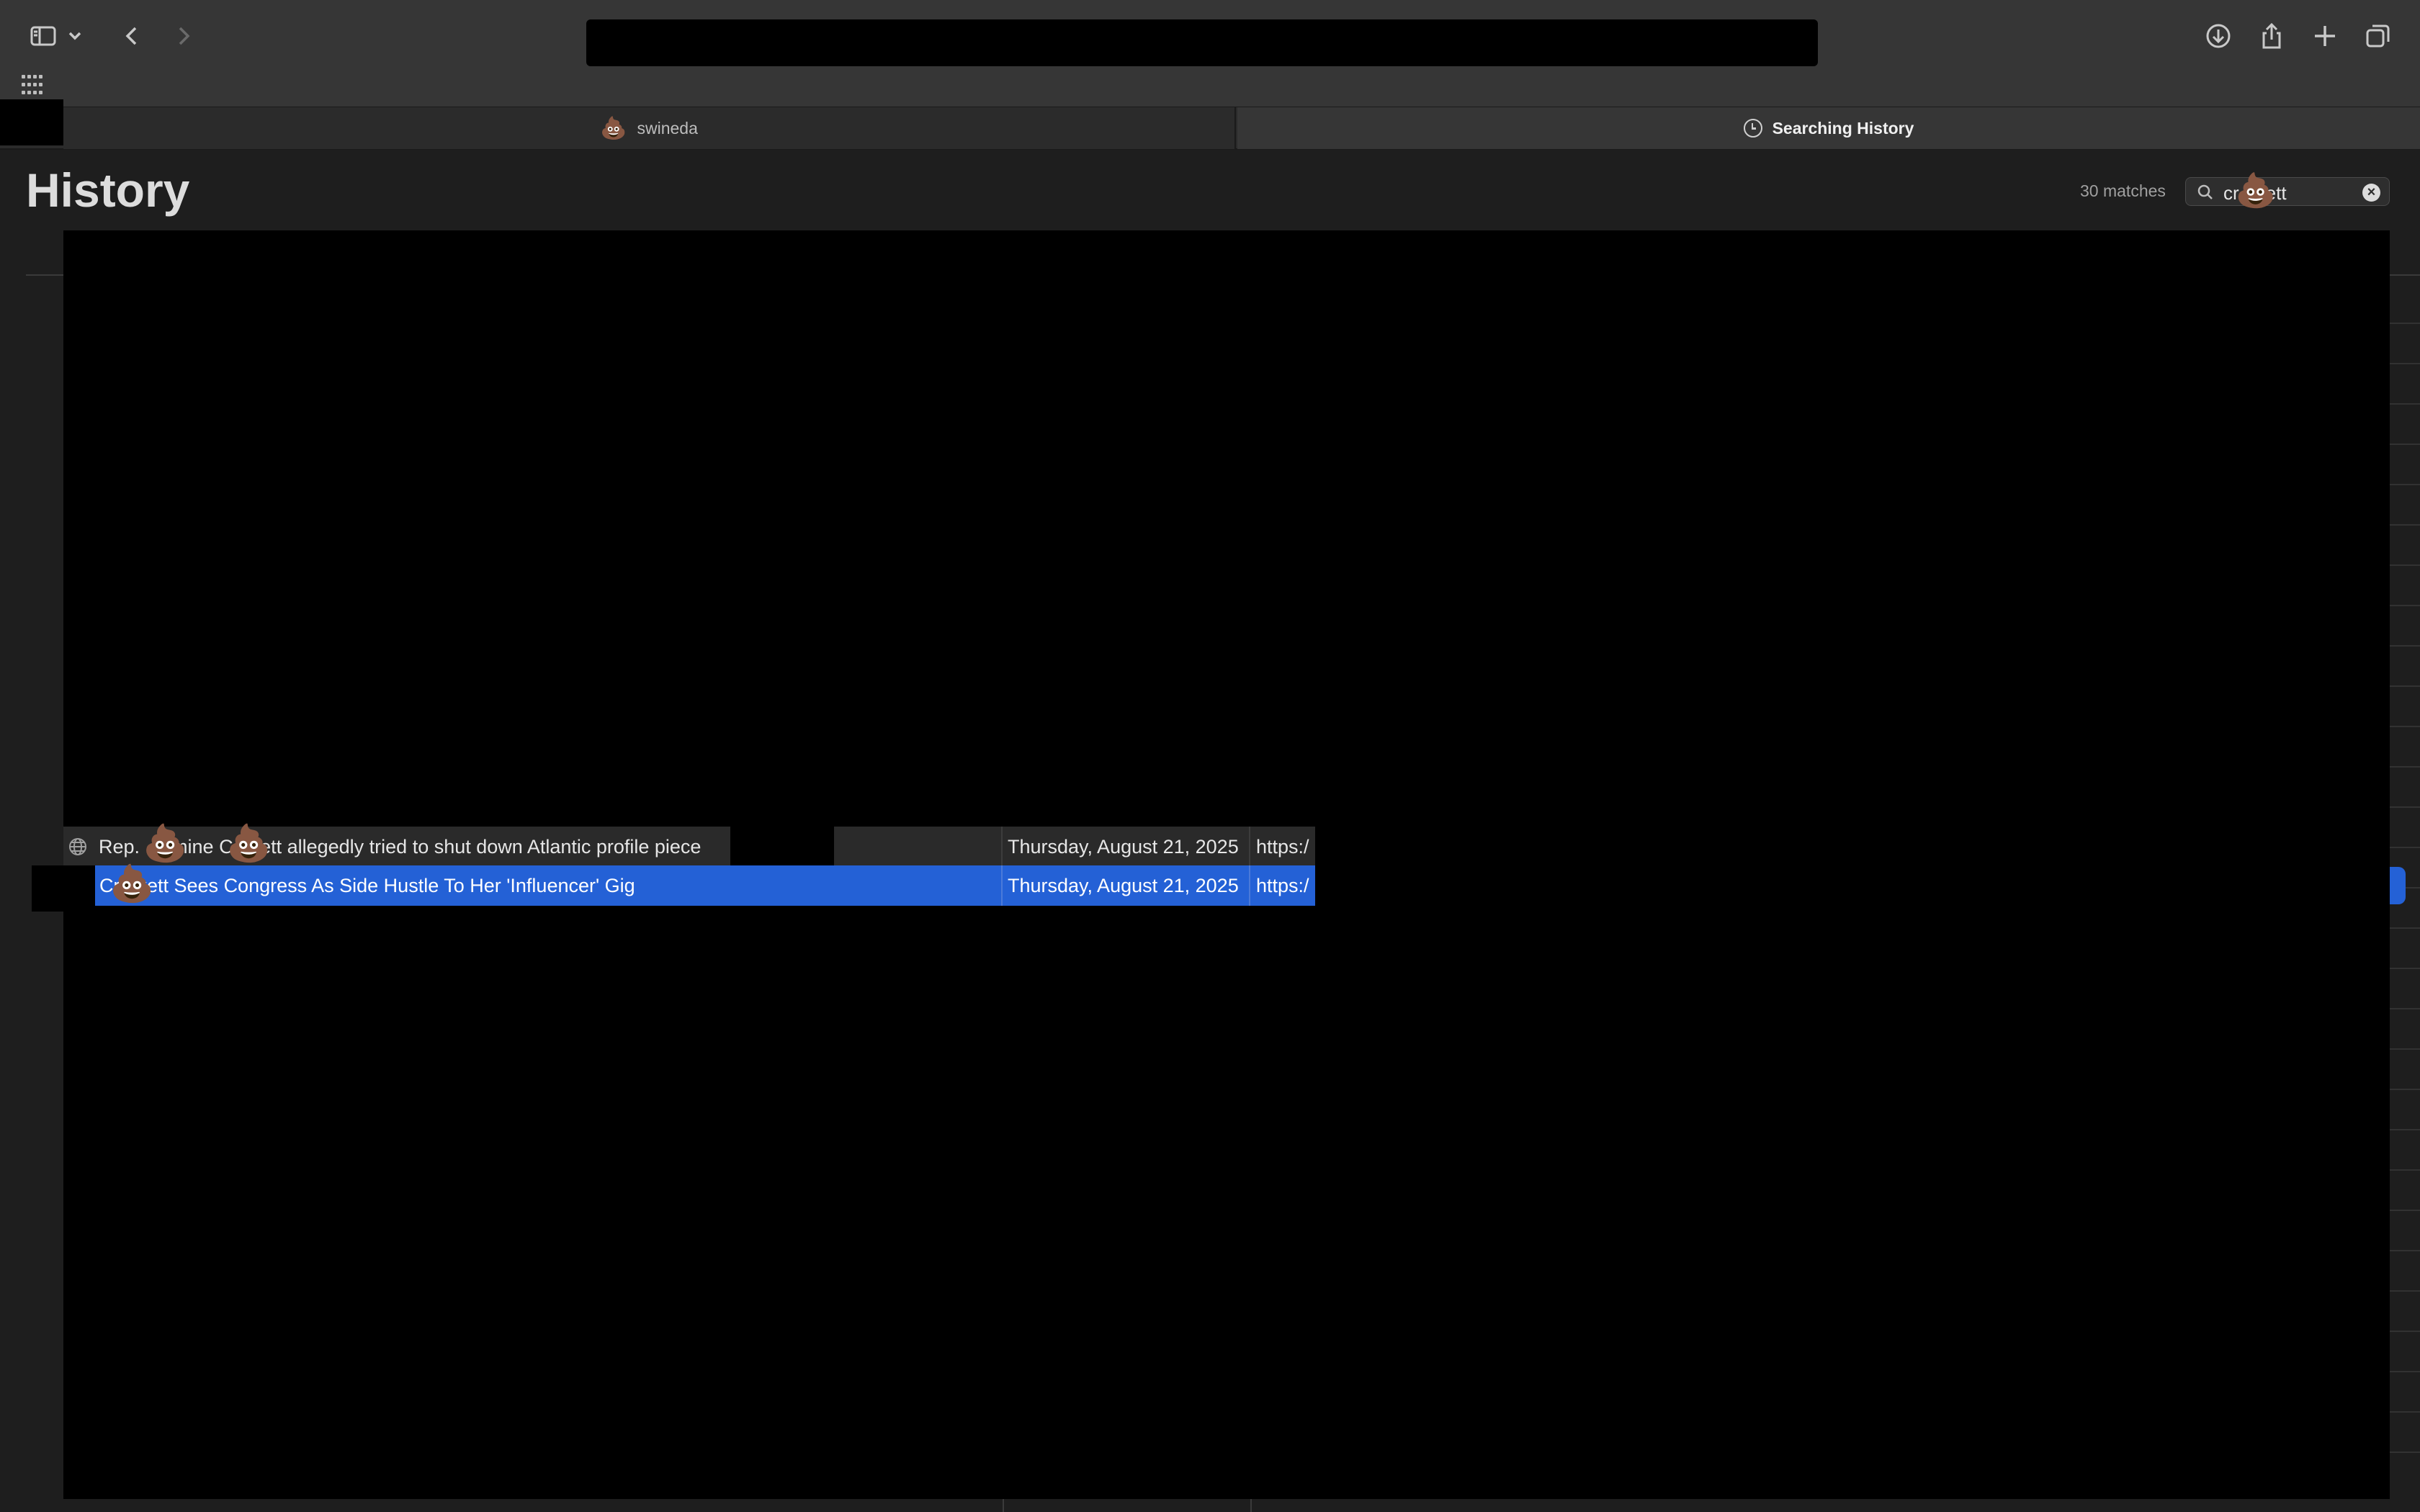  What do you see at coordinates (108, 190) in the screenshot?
I see `page-title: History` at bounding box center [108, 190].